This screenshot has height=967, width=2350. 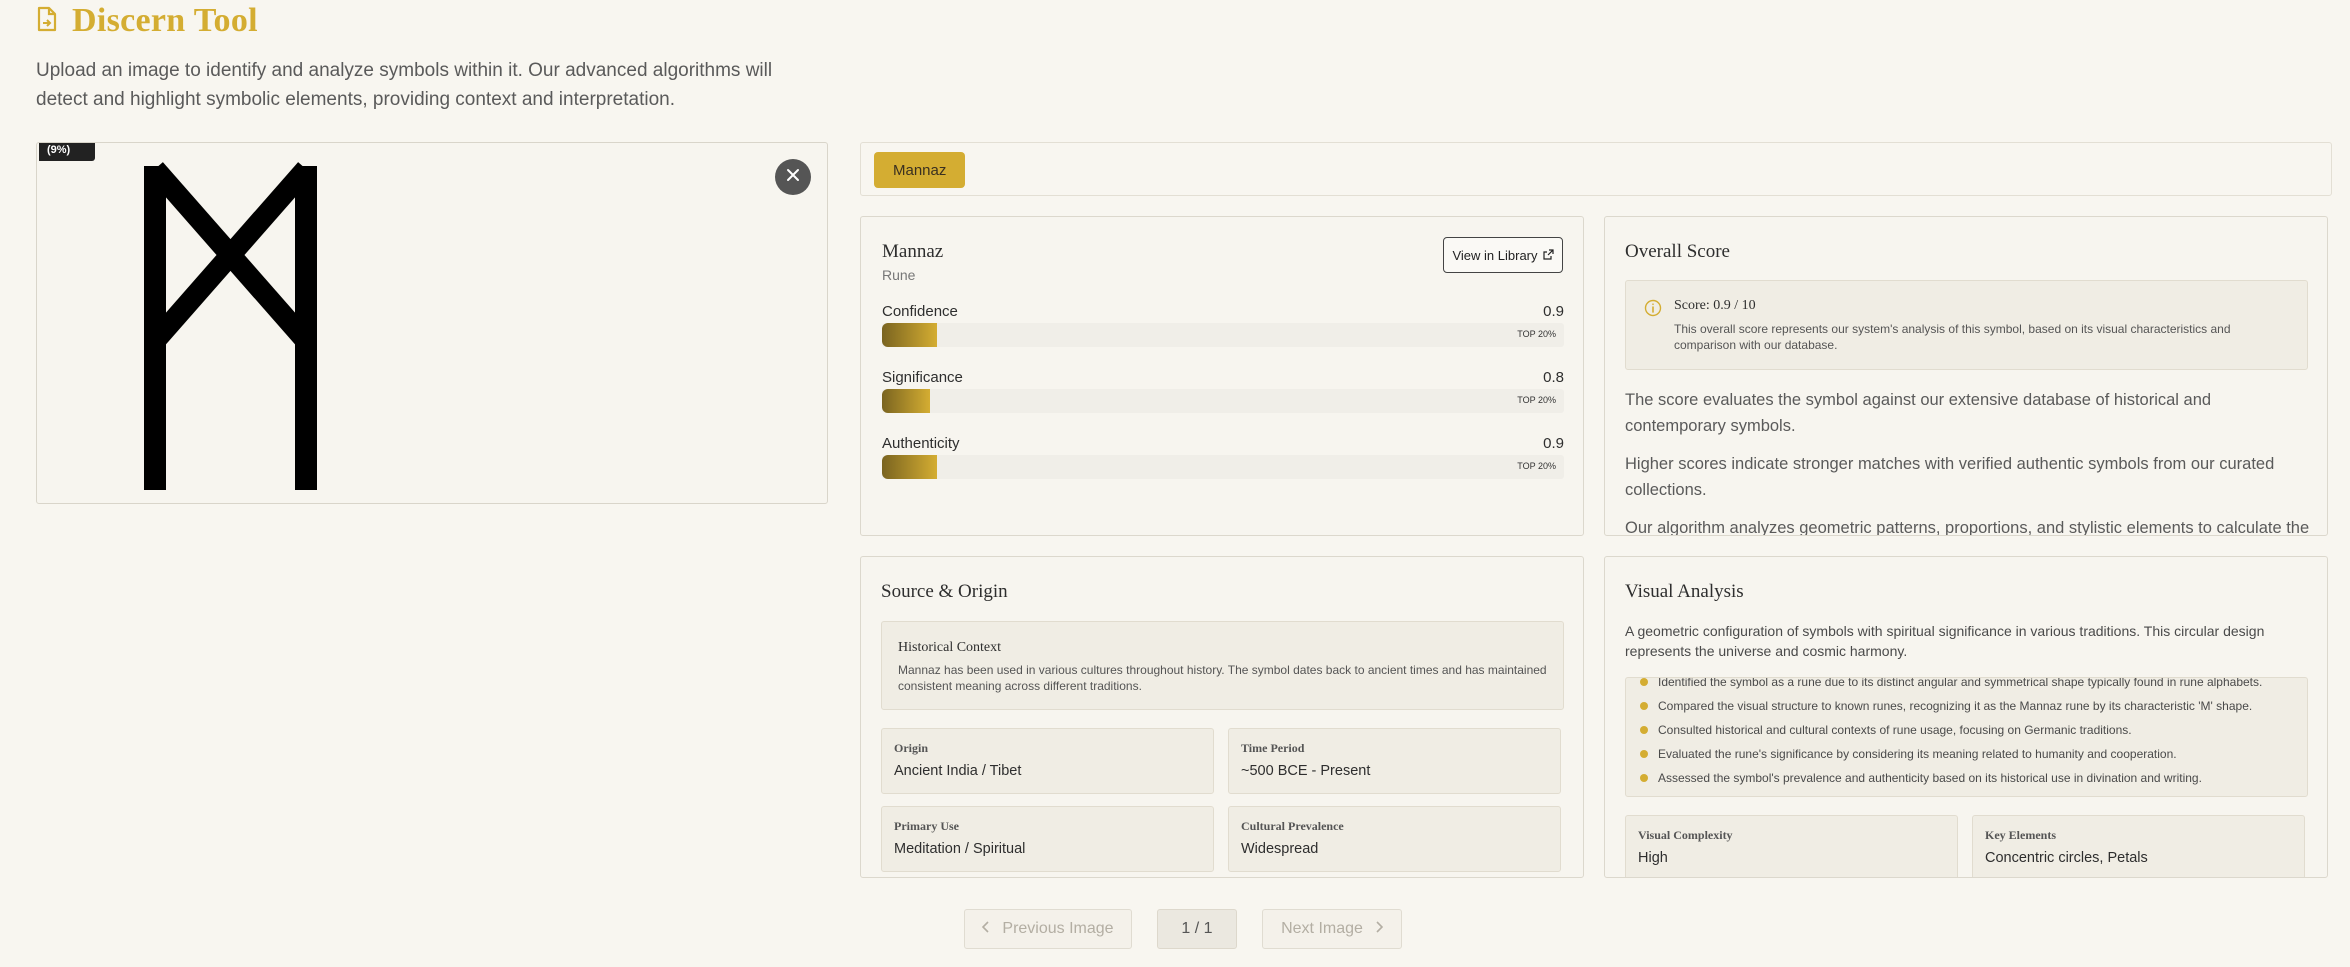 What do you see at coordinates (1548, 255) in the screenshot?
I see `external-link-icon` at bounding box center [1548, 255].